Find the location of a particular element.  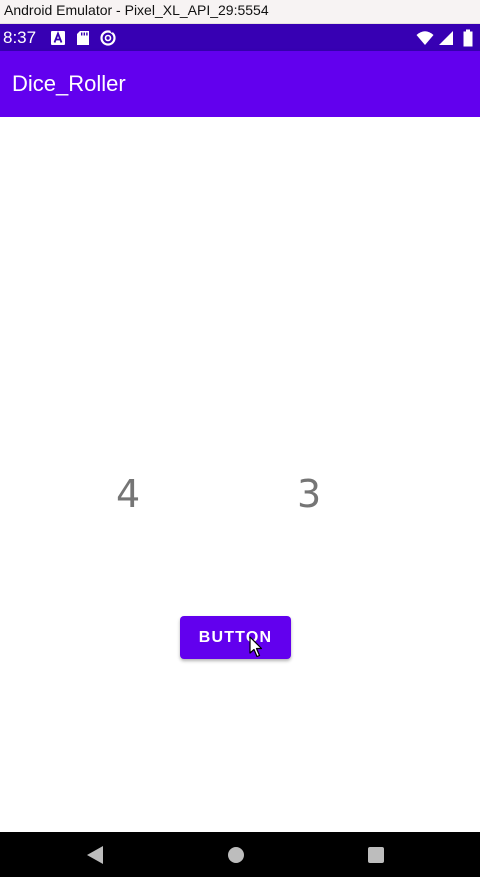

app-bar: Dice_Roller is located at coordinates (240, 84).